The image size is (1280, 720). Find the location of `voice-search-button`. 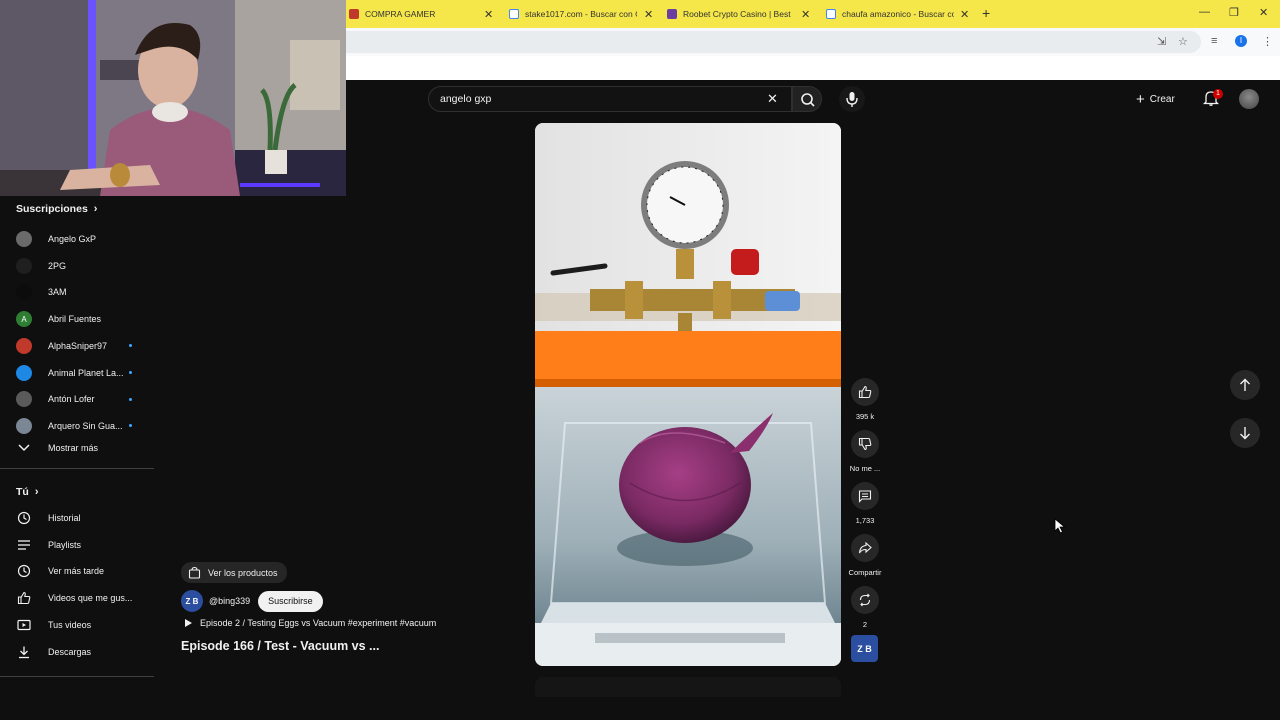

voice-search-button is located at coordinates (852, 99).